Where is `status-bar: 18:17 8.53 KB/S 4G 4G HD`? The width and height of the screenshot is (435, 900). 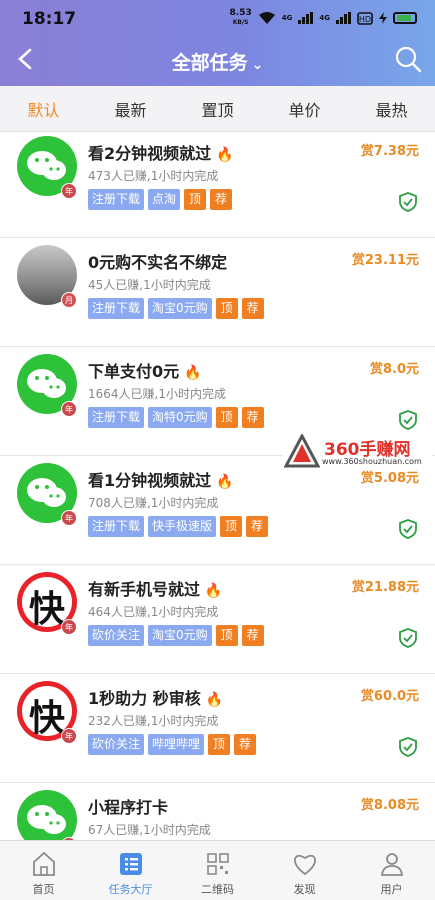
status-bar: 18:17 8.53 KB/S 4G 4G HD is located at coordinates (217, 17).